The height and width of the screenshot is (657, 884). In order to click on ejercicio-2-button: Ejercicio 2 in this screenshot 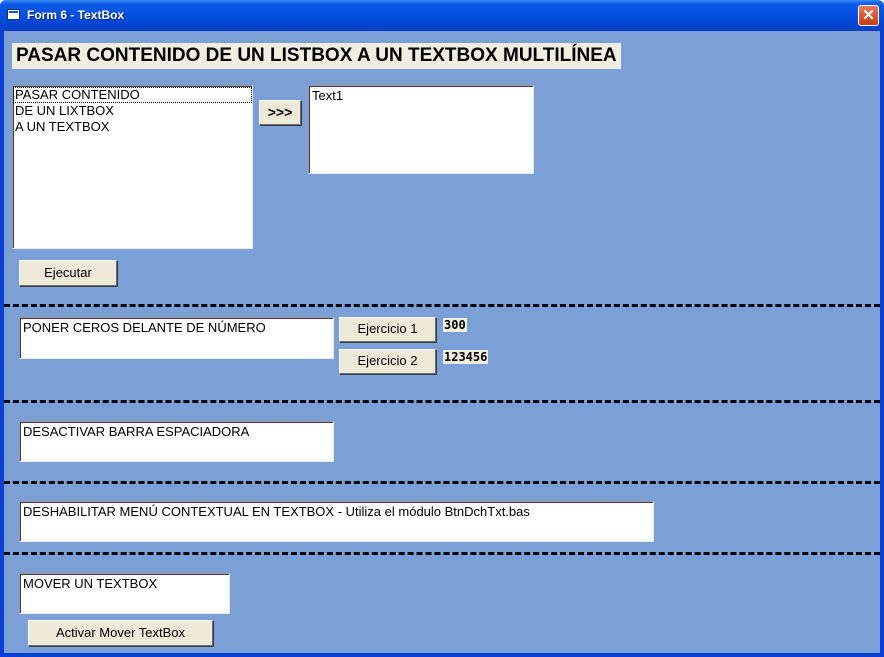, I will do `click(387, 361)`.